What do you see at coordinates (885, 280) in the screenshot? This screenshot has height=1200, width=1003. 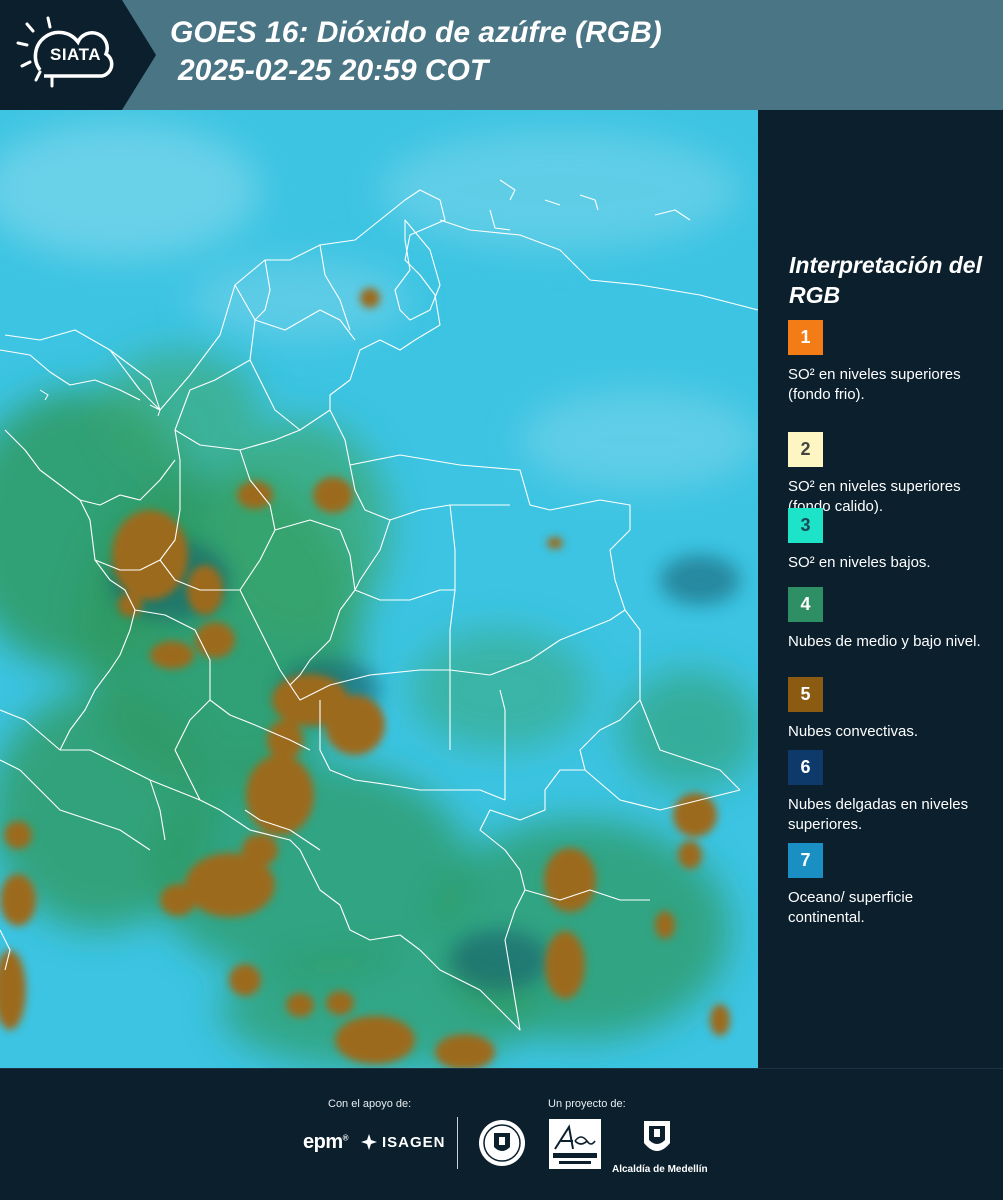 I see `legend-title: Interpretación del RGB` at bounding box center [885, 280].